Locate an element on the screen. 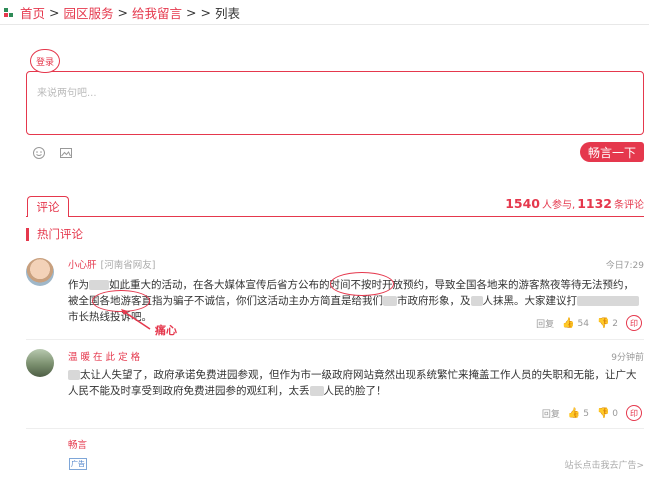 This screenshot has height=479, width=649. submit-comment-button: 畅言一下 is located at coordinates (612, 152).